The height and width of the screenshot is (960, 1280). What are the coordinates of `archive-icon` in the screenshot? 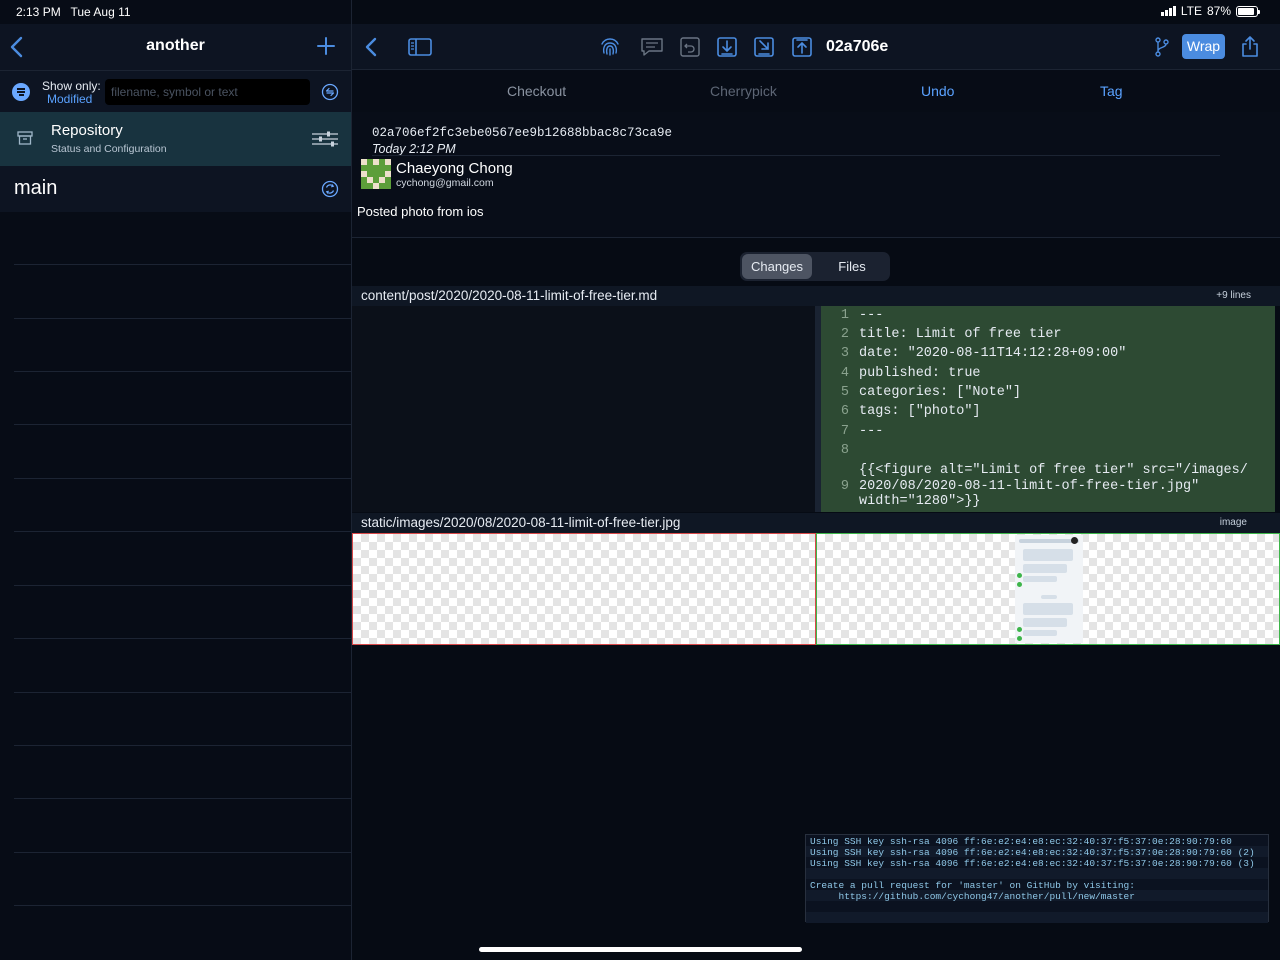 It's located at (25, 138).